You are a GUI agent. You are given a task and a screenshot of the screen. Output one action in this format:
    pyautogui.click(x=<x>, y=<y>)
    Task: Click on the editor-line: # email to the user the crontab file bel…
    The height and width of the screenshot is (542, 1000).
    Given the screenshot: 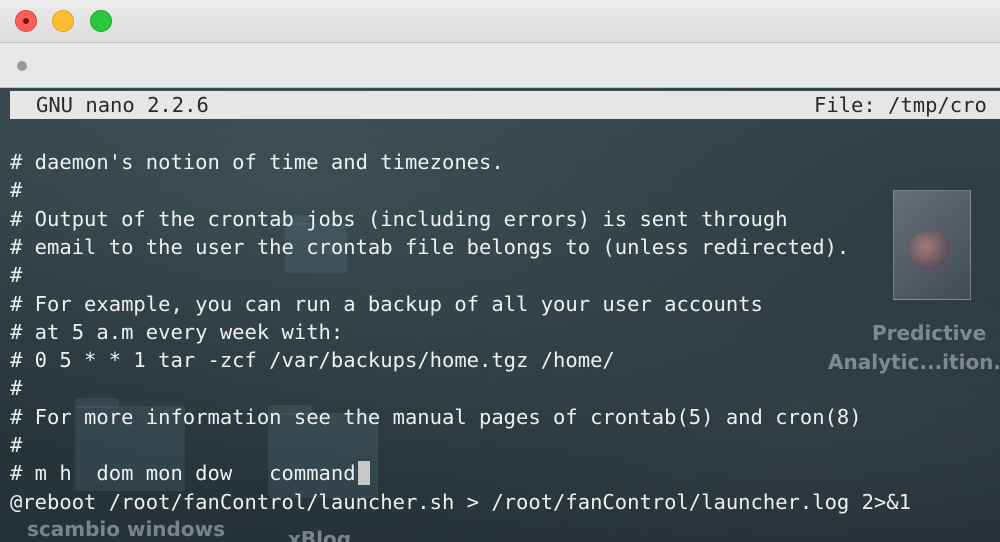 What is the action you would take?
    pyautogui.click(x=429, y=247)
    